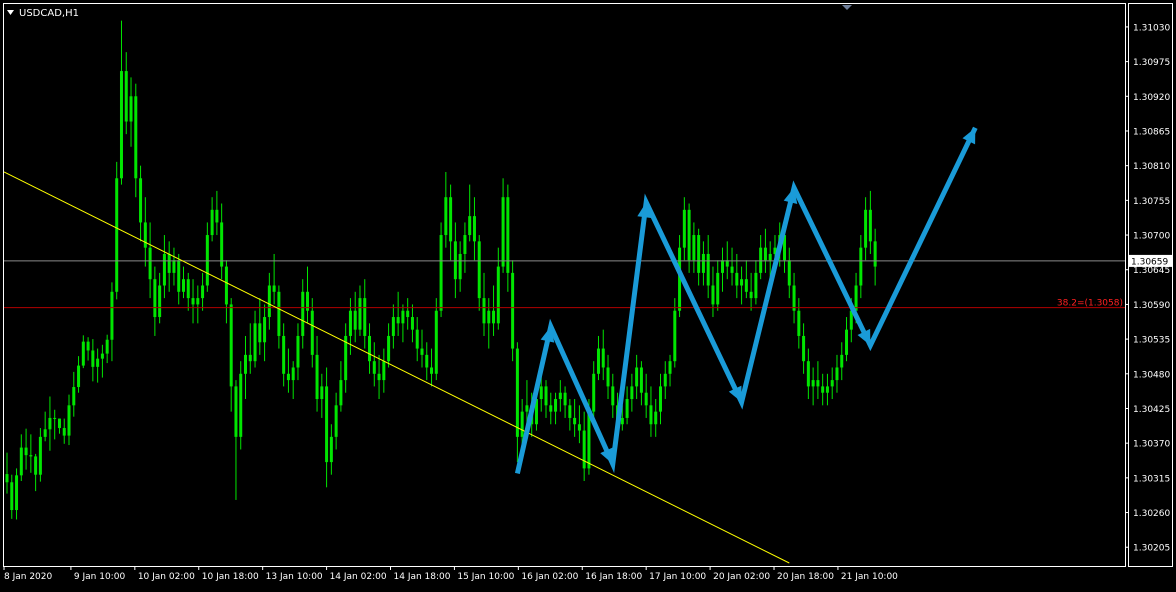 This screenshot has height=592, width=1176. Describe the element at coordinates (549, 577) in the screenshot. I see `x-tick-label: 16 Jan 02:00` at that location.